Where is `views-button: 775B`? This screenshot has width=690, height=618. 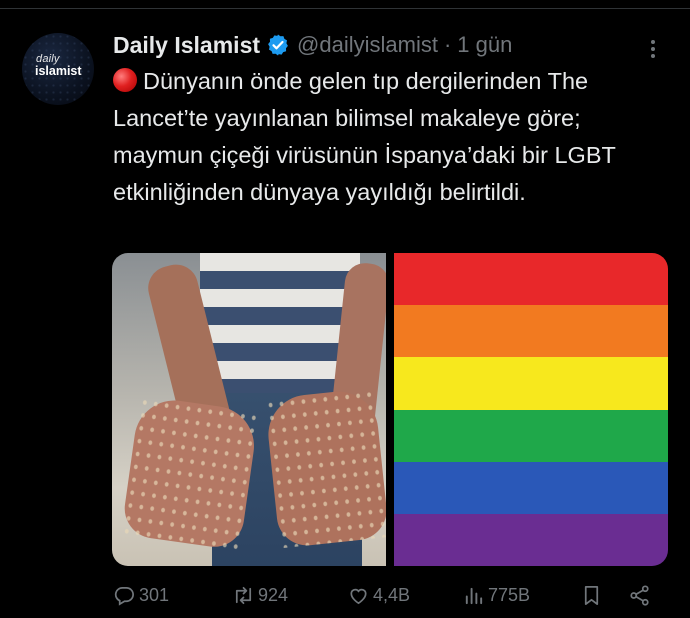
views-button: 775B is located at coordinates (496, 595).